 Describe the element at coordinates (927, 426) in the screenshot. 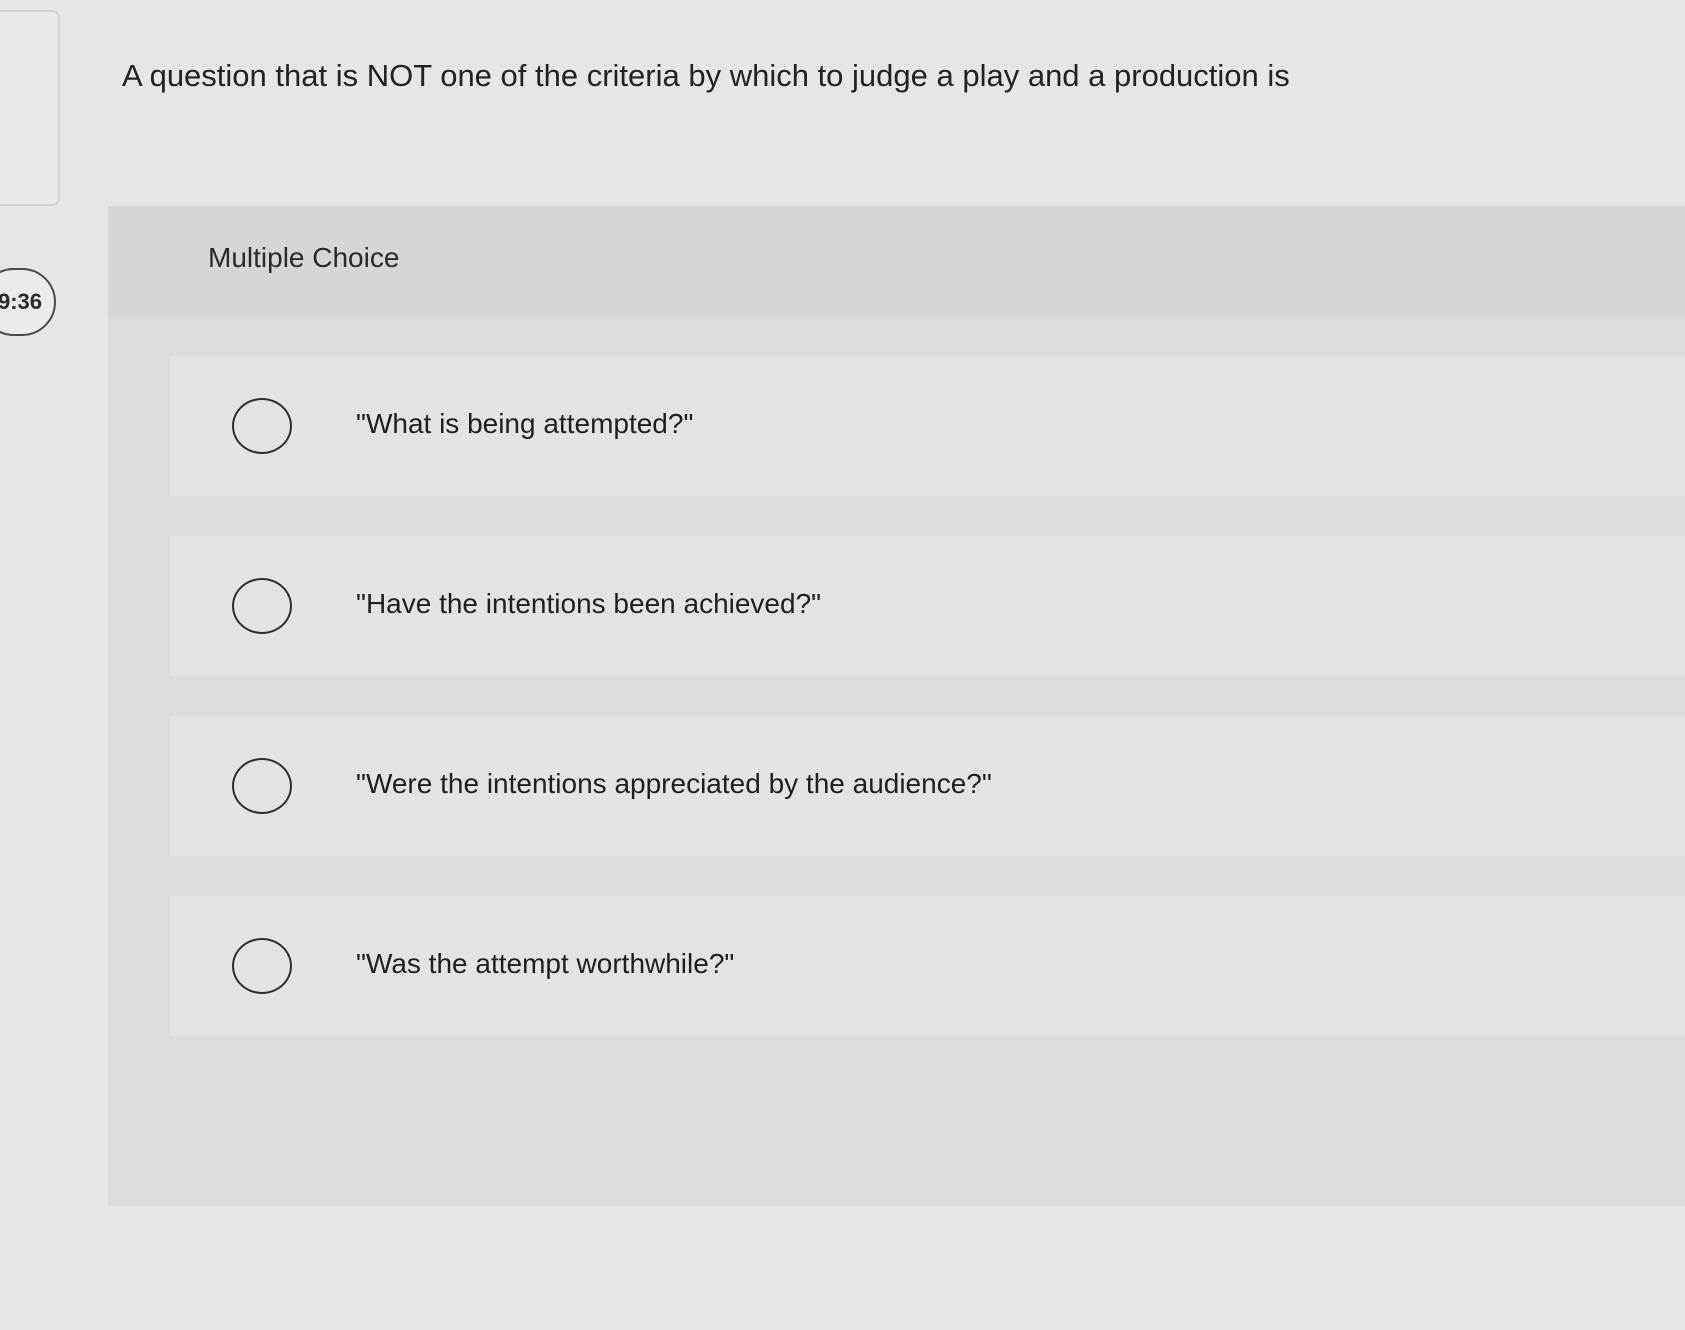

I see `option-1: "What is being attempted?"` at that location.